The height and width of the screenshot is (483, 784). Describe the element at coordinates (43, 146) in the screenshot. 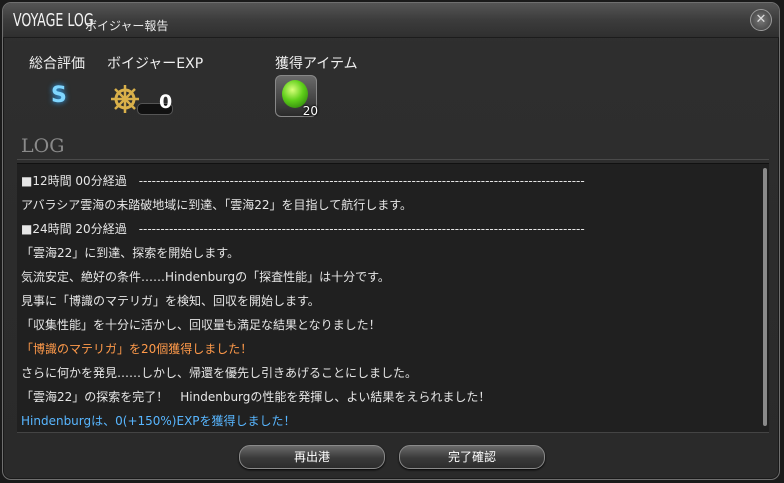

I see `log-heading: LOG` at that location.